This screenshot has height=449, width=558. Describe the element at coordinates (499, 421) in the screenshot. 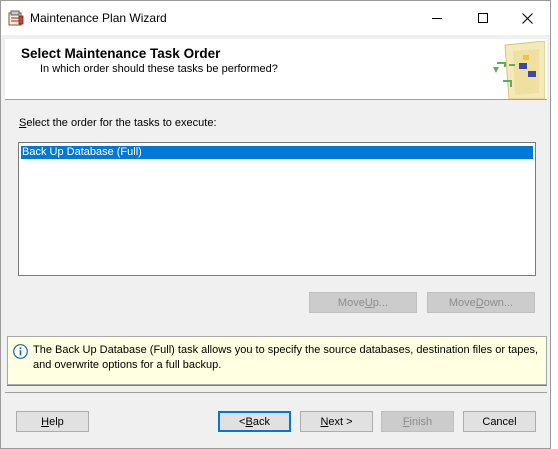

I see `cancel-button: Cancel` at that location.